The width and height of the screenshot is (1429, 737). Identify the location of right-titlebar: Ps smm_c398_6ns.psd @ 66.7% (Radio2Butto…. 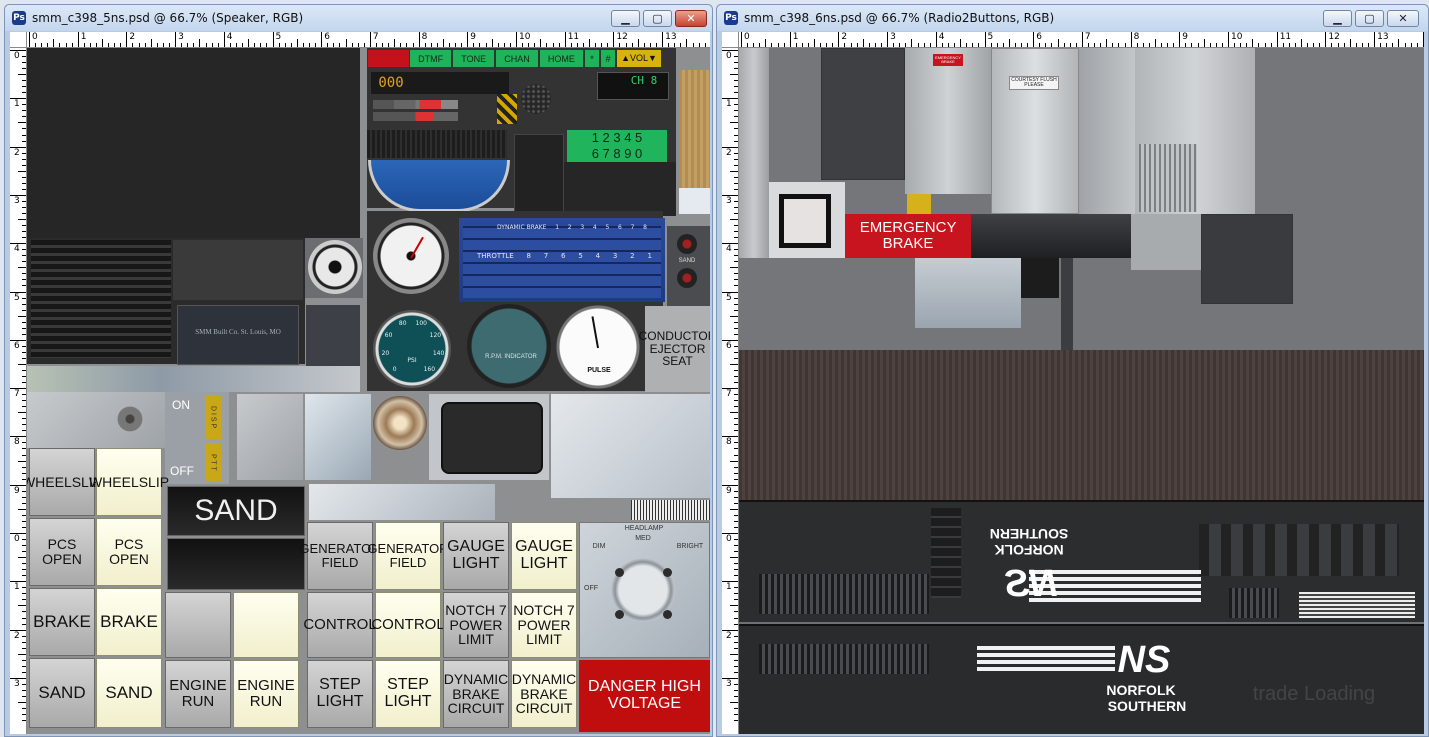
(1072, 18).